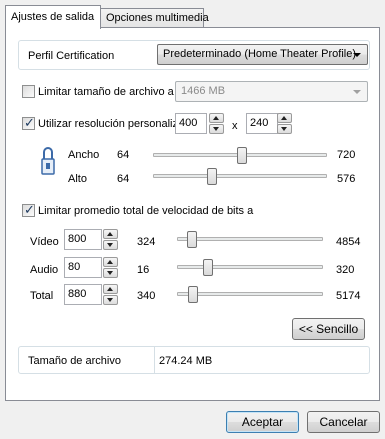 This screenshot has width=385, height=439. I want to click on file-size-group: Tamaño de archivo 274.24 MB, so click(194, 360).